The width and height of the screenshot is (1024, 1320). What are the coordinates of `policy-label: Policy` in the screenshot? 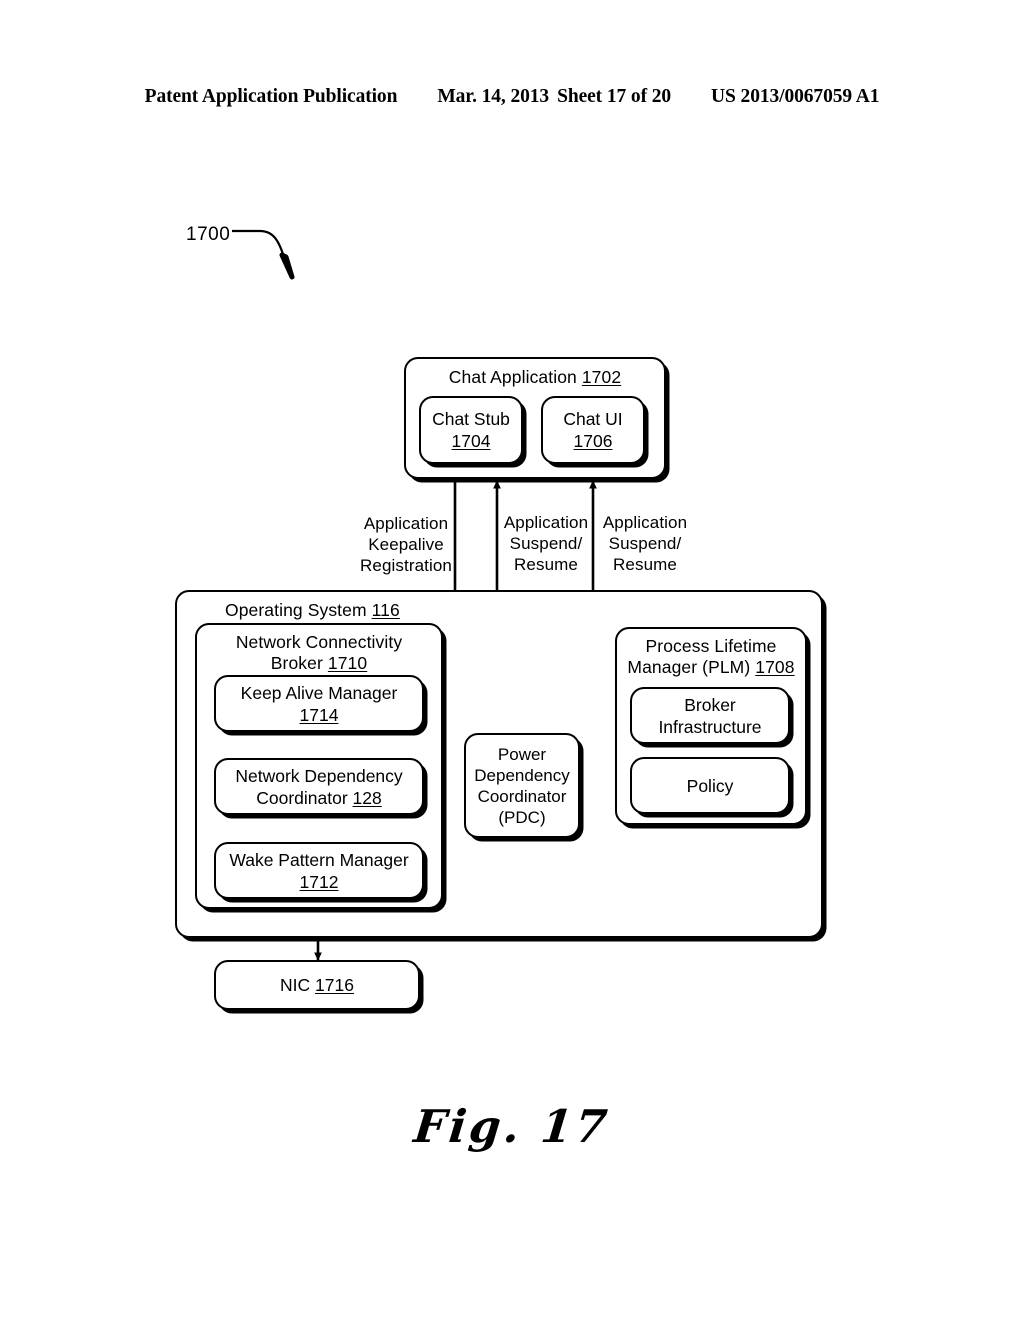 It's located at (710, 785).